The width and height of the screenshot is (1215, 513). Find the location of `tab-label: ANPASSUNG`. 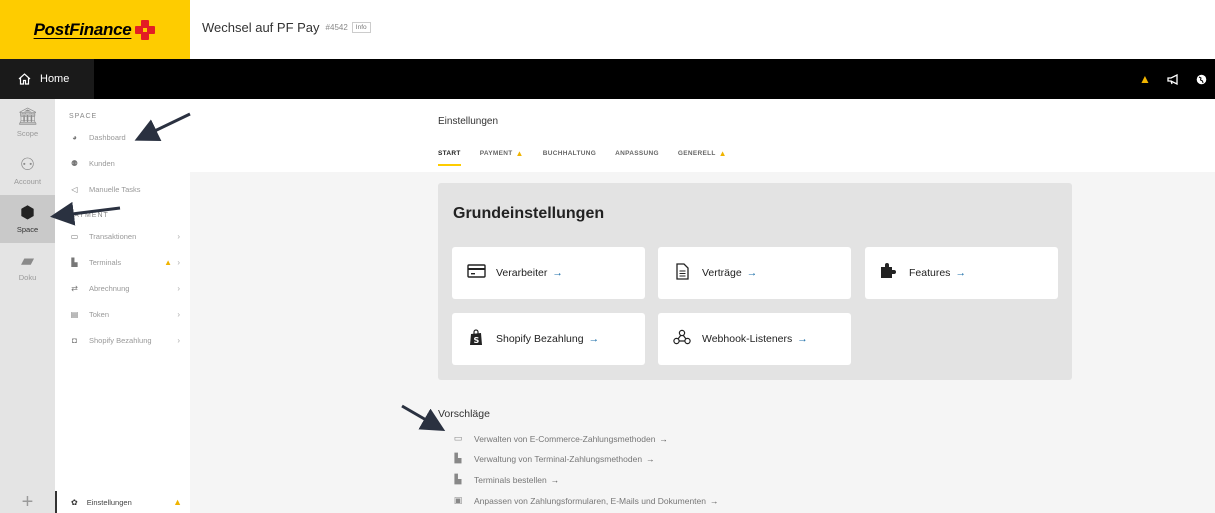

tab-label: ANPASSUNG is located at coordinates (637, 153).